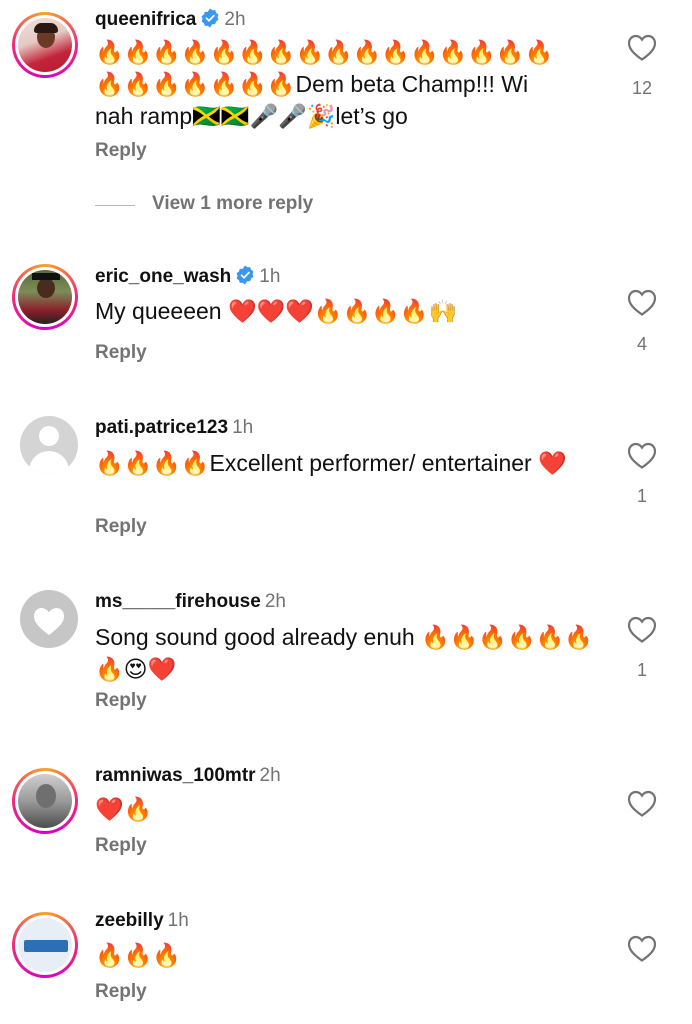 This screenshot has width=692, height=1024. What do you see at coordinates (163, 276) in the screenshot?
I see `username: eric_one_wash` at bounding box center [163, 276].